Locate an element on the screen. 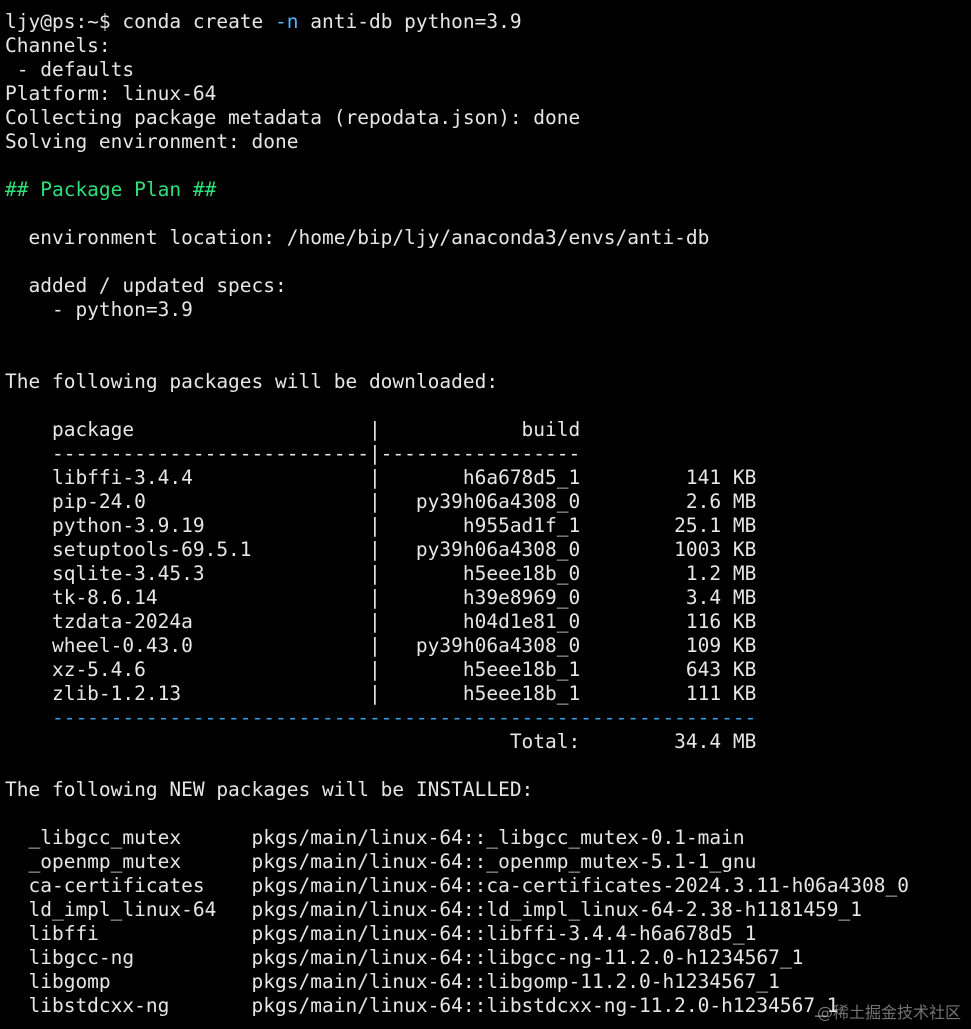 The image size is (971, 1029). output-line: python-3.9.19 | h955ad1f_1 25.1 MB is located at coordinates (381, 525).